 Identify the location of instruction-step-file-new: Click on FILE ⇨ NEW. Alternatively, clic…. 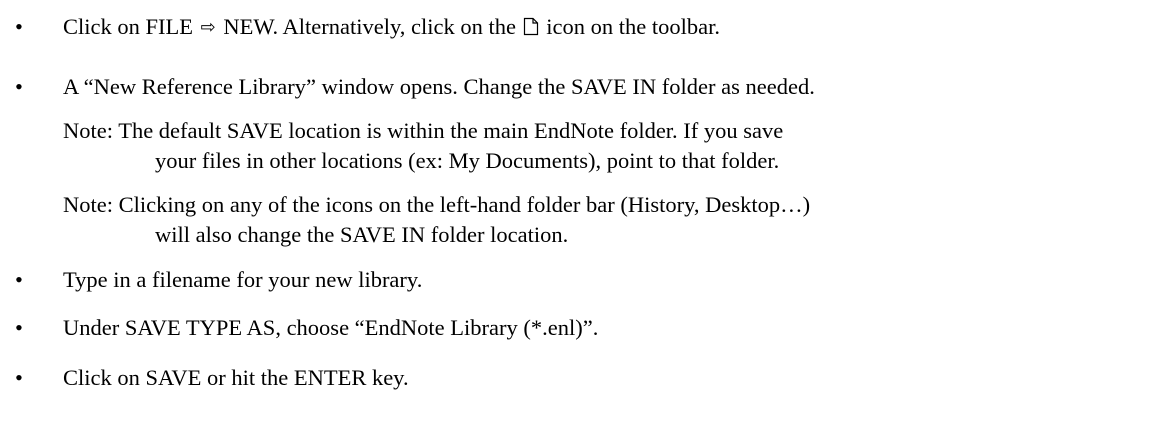
(391, 28).